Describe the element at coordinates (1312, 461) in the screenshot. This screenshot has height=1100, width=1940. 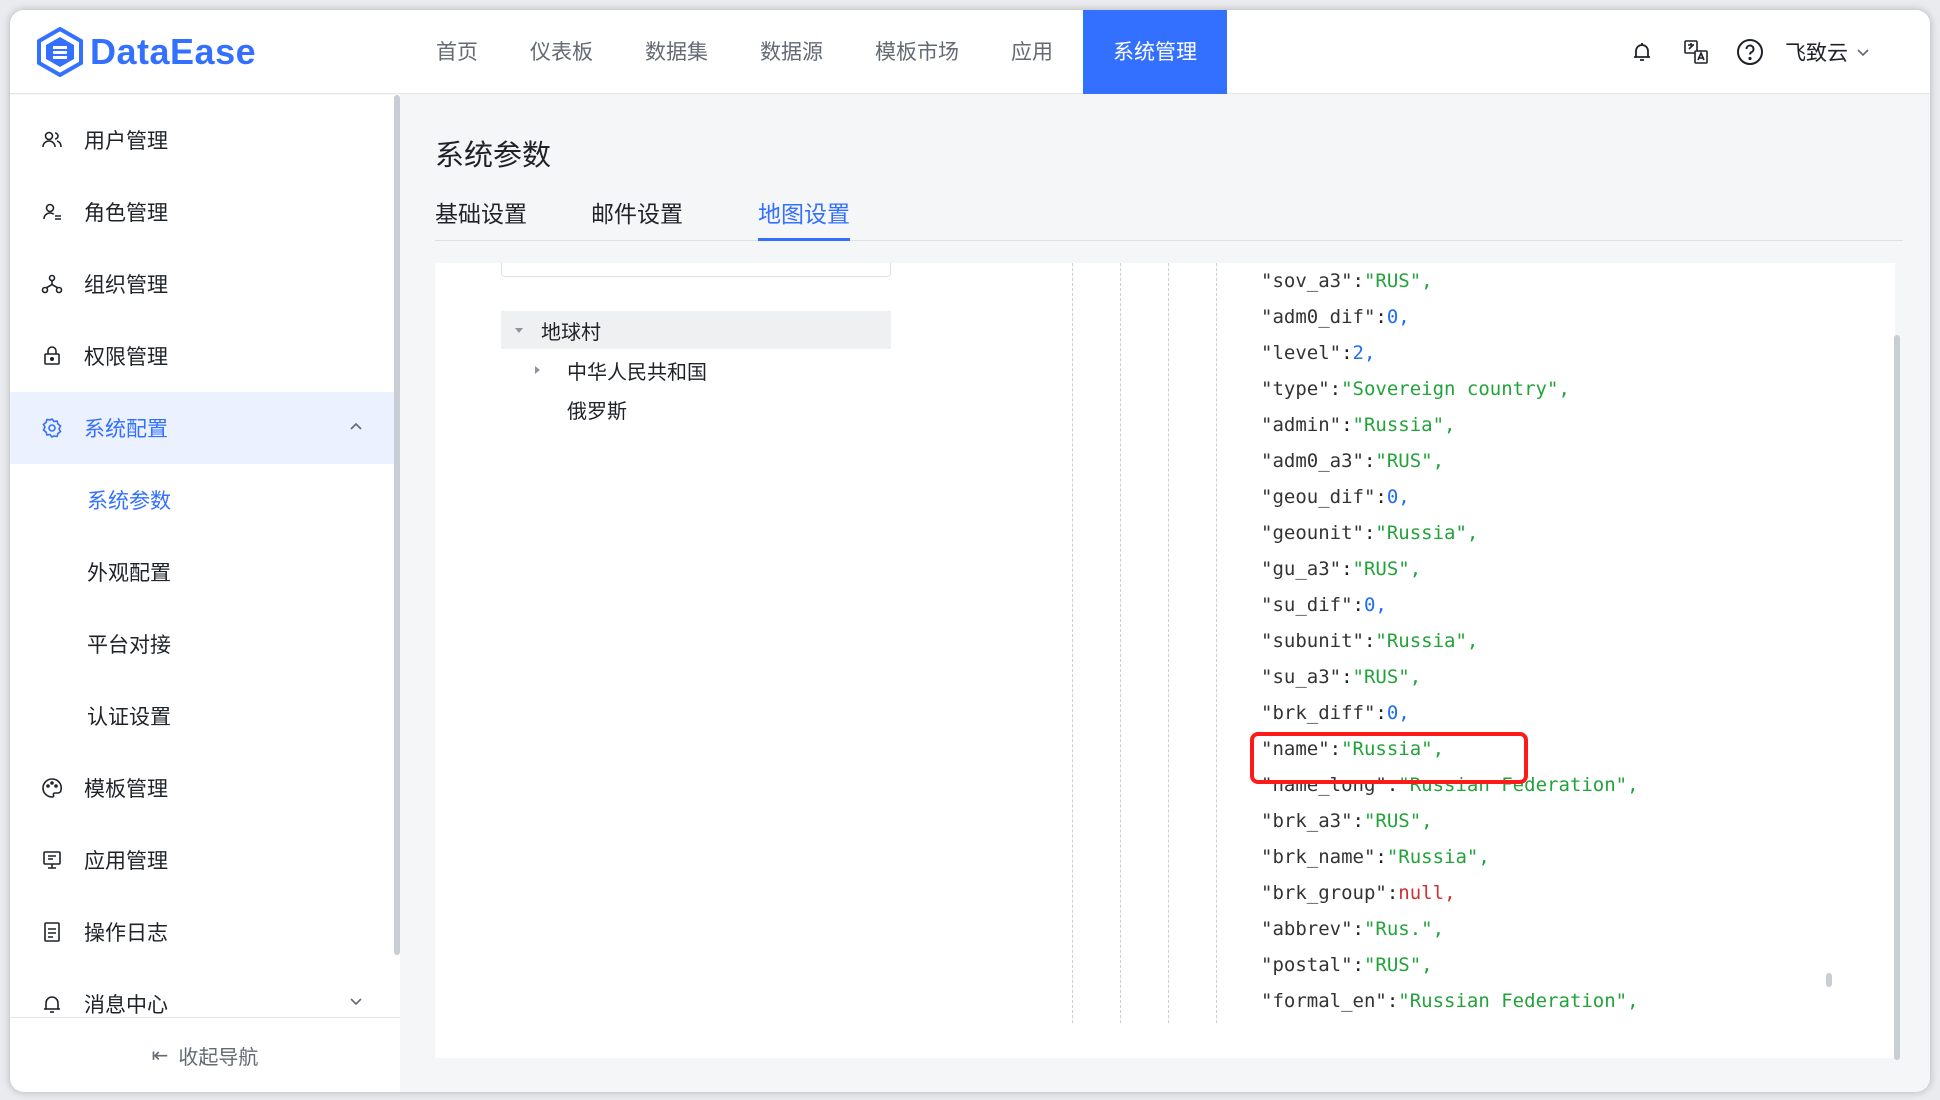
I see `json-key: "adm0_a3"` at that location.